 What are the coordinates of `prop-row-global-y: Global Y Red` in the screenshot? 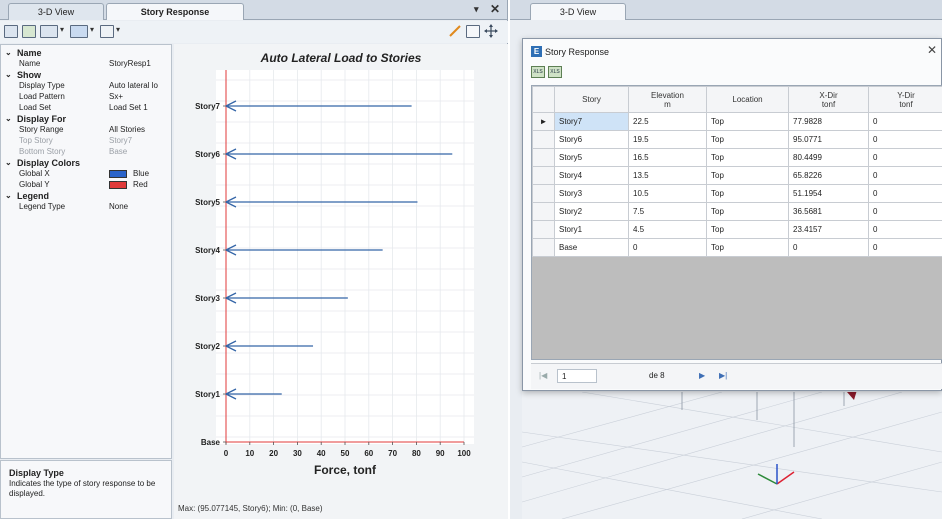 It's located at (86, 185).